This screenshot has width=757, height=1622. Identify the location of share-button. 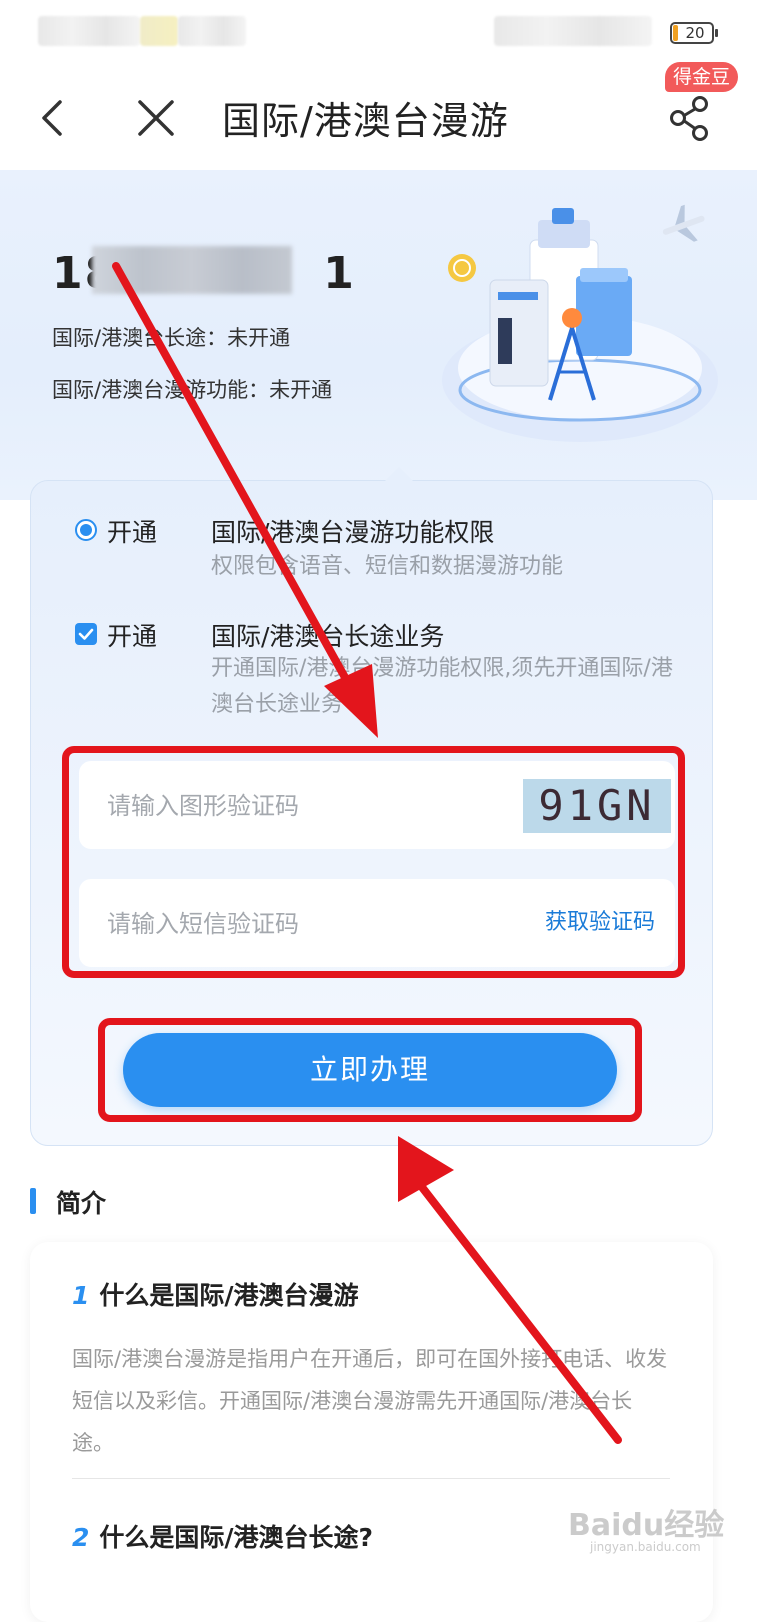
(690, 118).